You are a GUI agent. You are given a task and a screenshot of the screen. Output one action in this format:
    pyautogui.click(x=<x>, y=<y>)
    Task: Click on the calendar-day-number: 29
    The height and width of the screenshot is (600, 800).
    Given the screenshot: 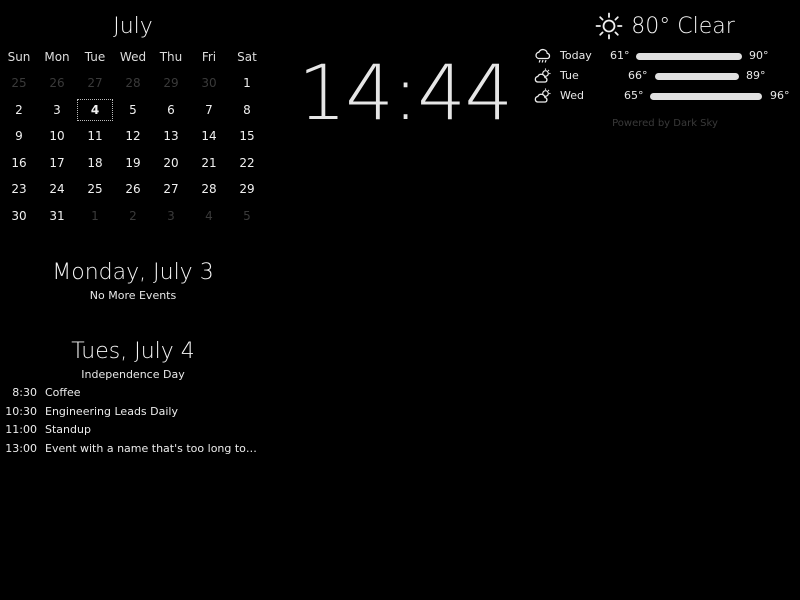 What is the action you would take?
    pyautogui.click(x=171, y=83)
    